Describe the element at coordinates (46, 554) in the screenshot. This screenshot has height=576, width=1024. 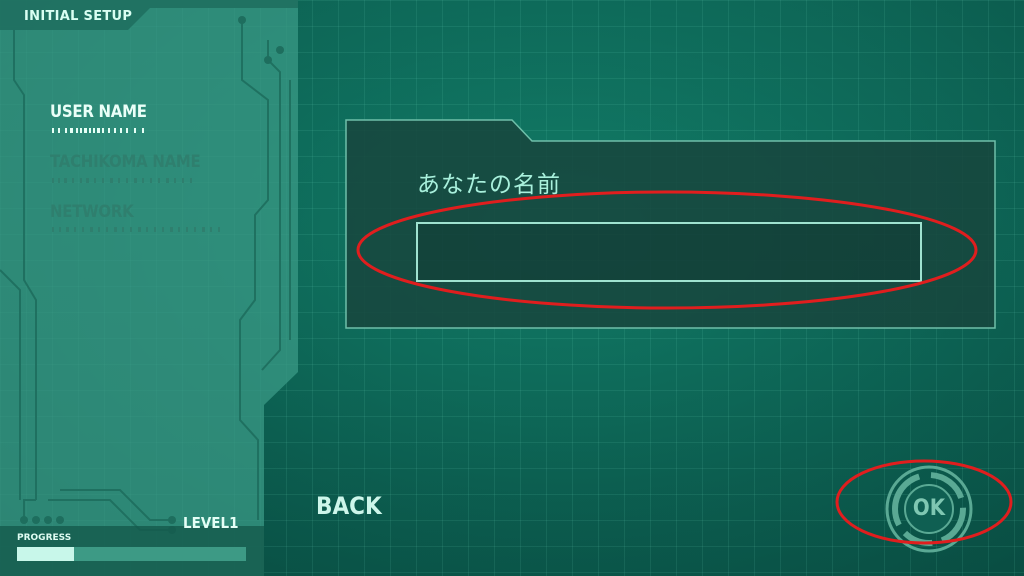
I see `progress-bar-fill` at that location.